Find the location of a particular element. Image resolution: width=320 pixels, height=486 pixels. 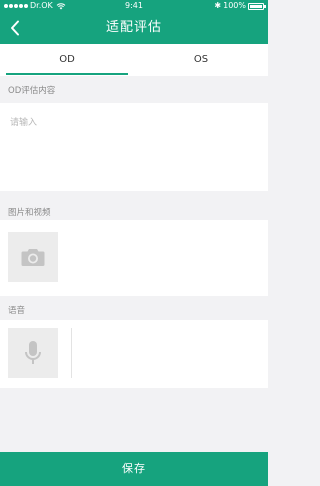

header: Dr.OK 9:41 ✱ 100% 适配评估 is located at coordinates (134, 22).